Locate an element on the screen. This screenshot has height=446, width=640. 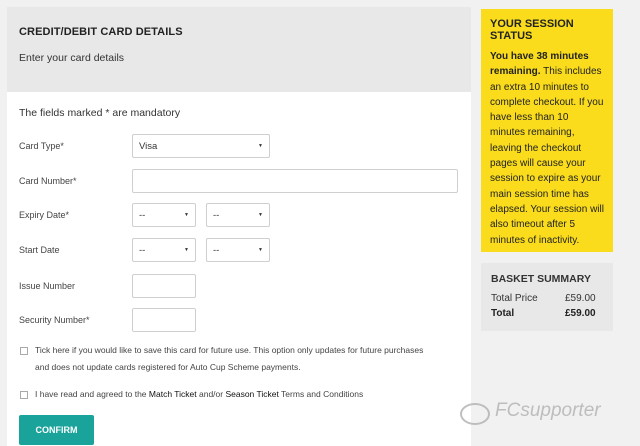
total-label: Total is located at coordinates (503, 313).